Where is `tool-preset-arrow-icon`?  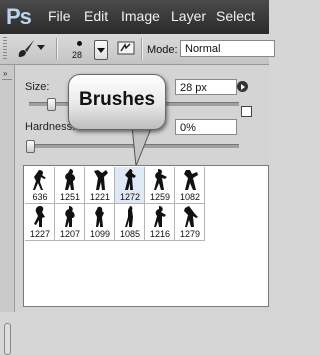
tool-preset-arrow-icon is located at coordinates (41, 47).